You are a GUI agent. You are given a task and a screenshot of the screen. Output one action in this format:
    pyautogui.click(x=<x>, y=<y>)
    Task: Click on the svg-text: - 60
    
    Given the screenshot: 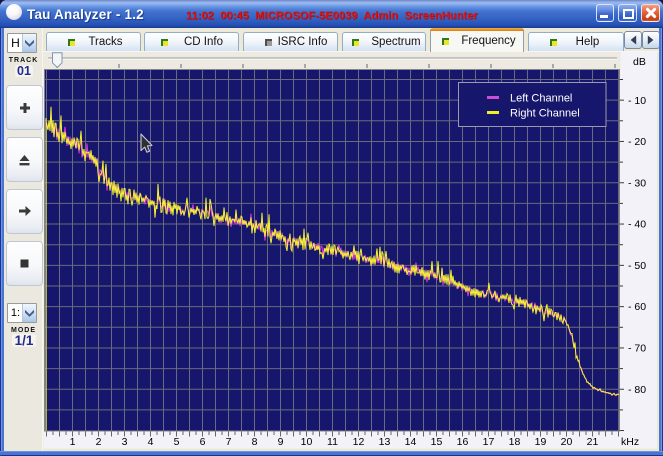 What is the action you would take?
    pyautogui.click(x=637, y=307)
    